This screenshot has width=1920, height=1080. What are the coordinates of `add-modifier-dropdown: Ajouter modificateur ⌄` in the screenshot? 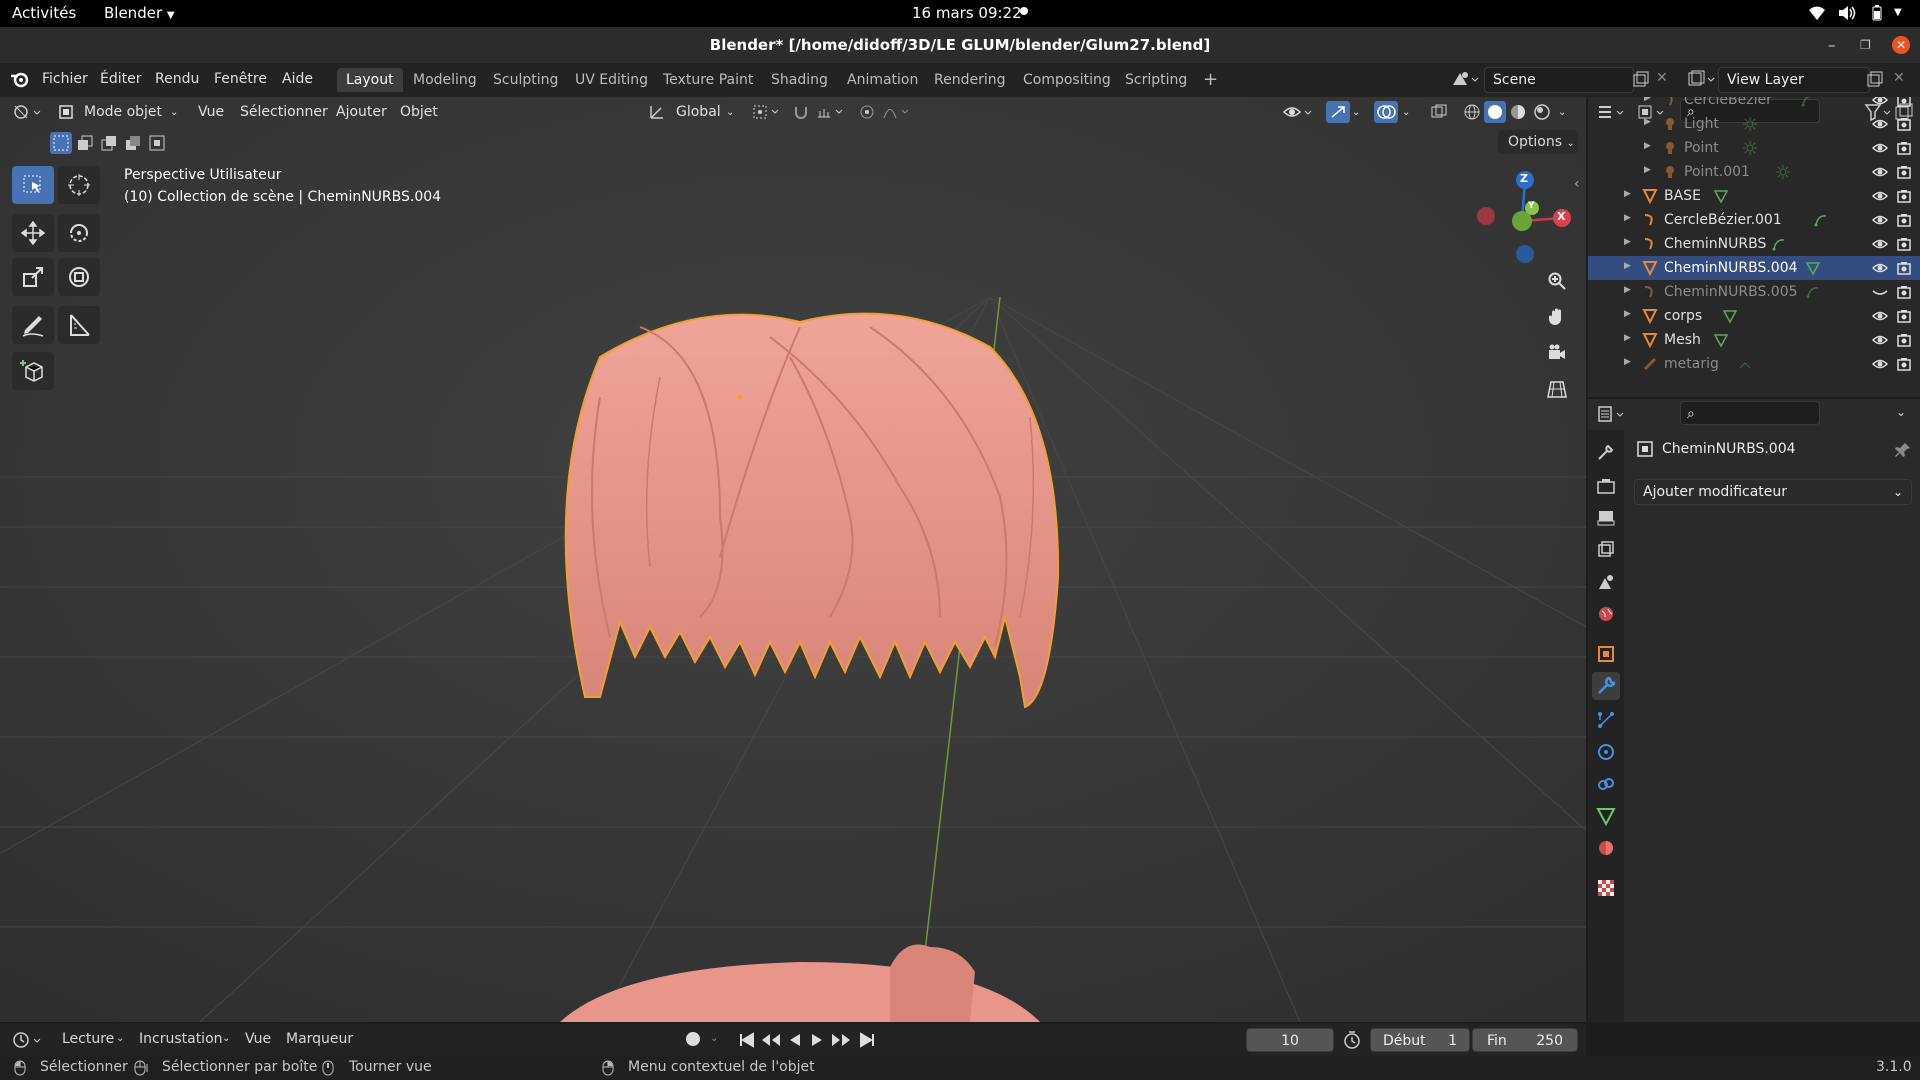 It's located at (1773, 492).